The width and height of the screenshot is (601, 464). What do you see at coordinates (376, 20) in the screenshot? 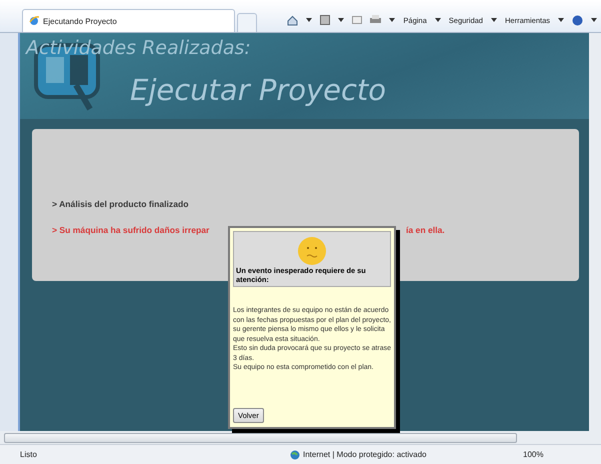
I see `printer-icon` at bounding box center [376, 20].